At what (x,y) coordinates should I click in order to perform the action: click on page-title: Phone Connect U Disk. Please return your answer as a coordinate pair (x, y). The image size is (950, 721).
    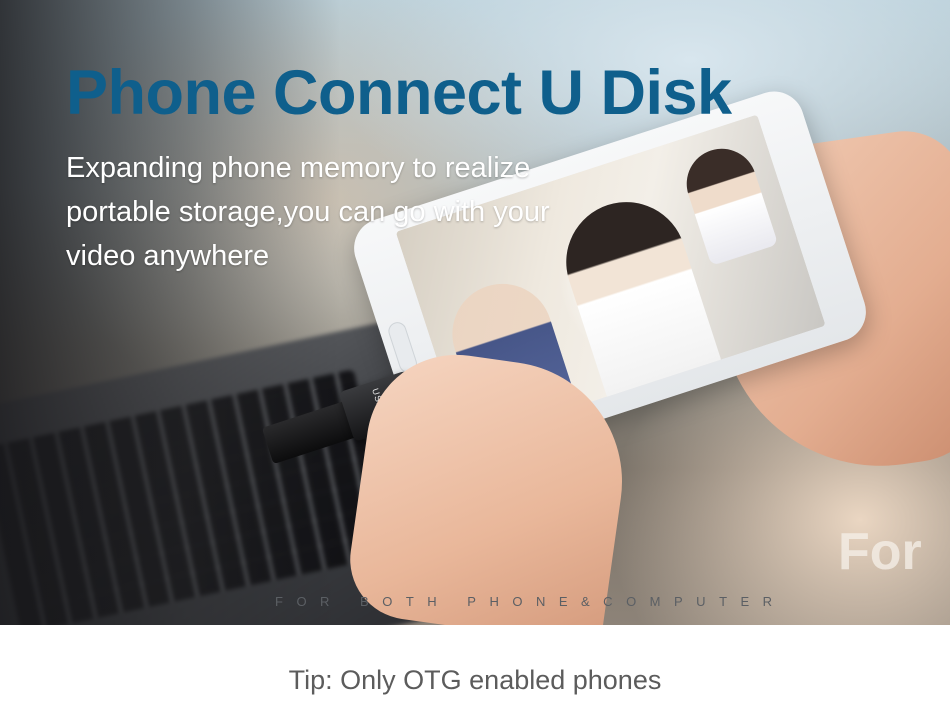
    Looking at the image, I should click on (399, 93).